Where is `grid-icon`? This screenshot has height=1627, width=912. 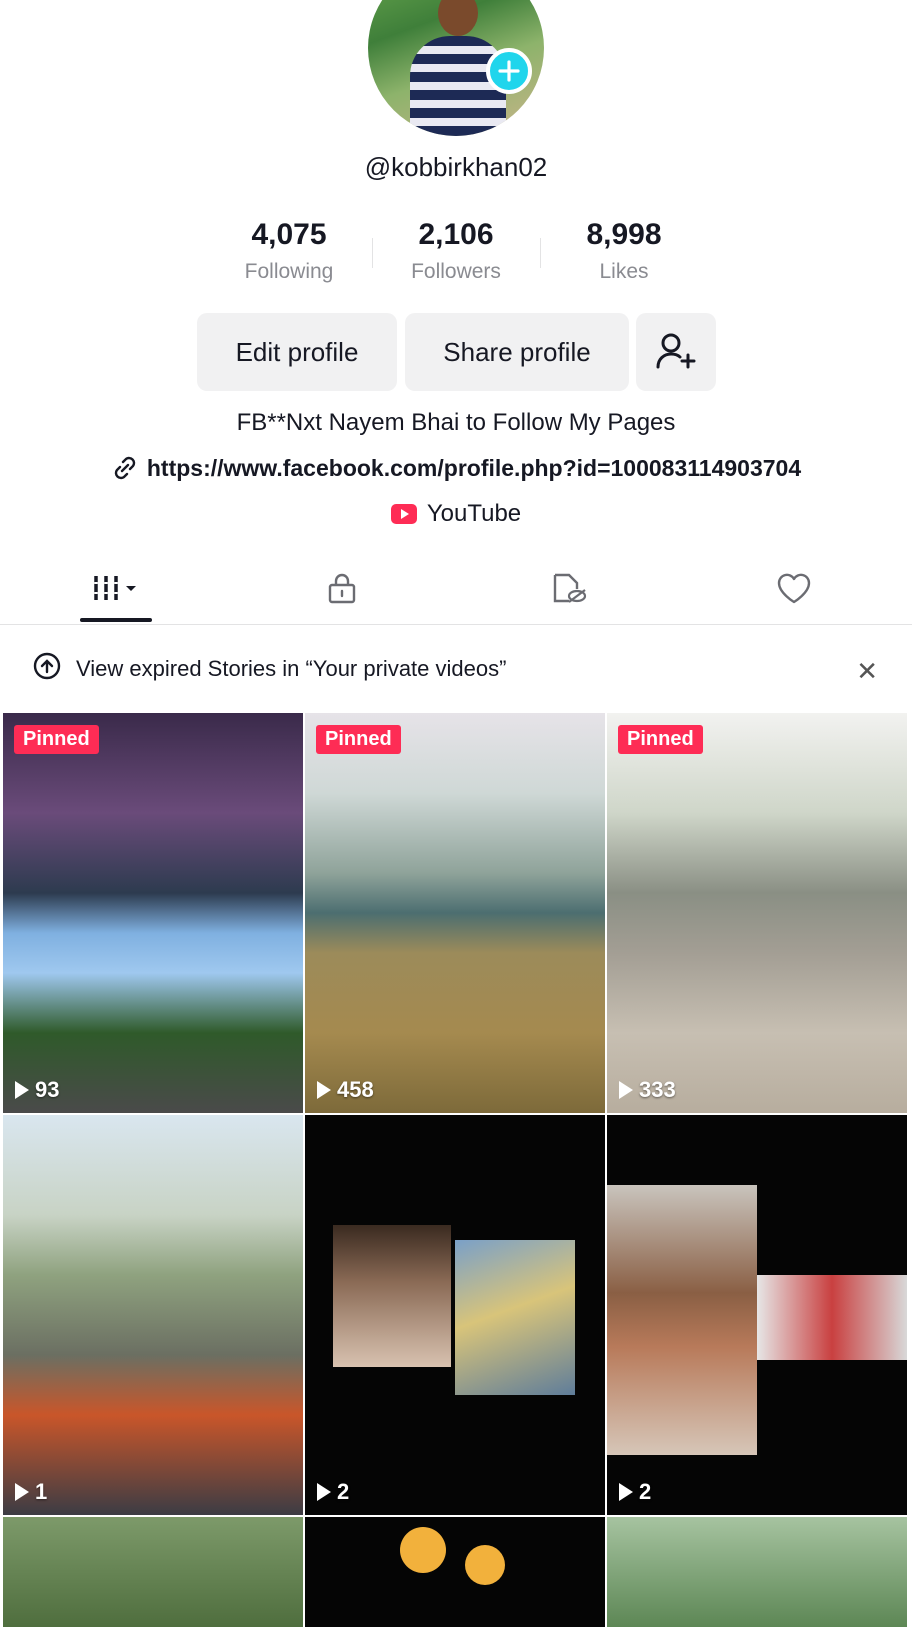 grid-icon is located at coordinates (115, 588).